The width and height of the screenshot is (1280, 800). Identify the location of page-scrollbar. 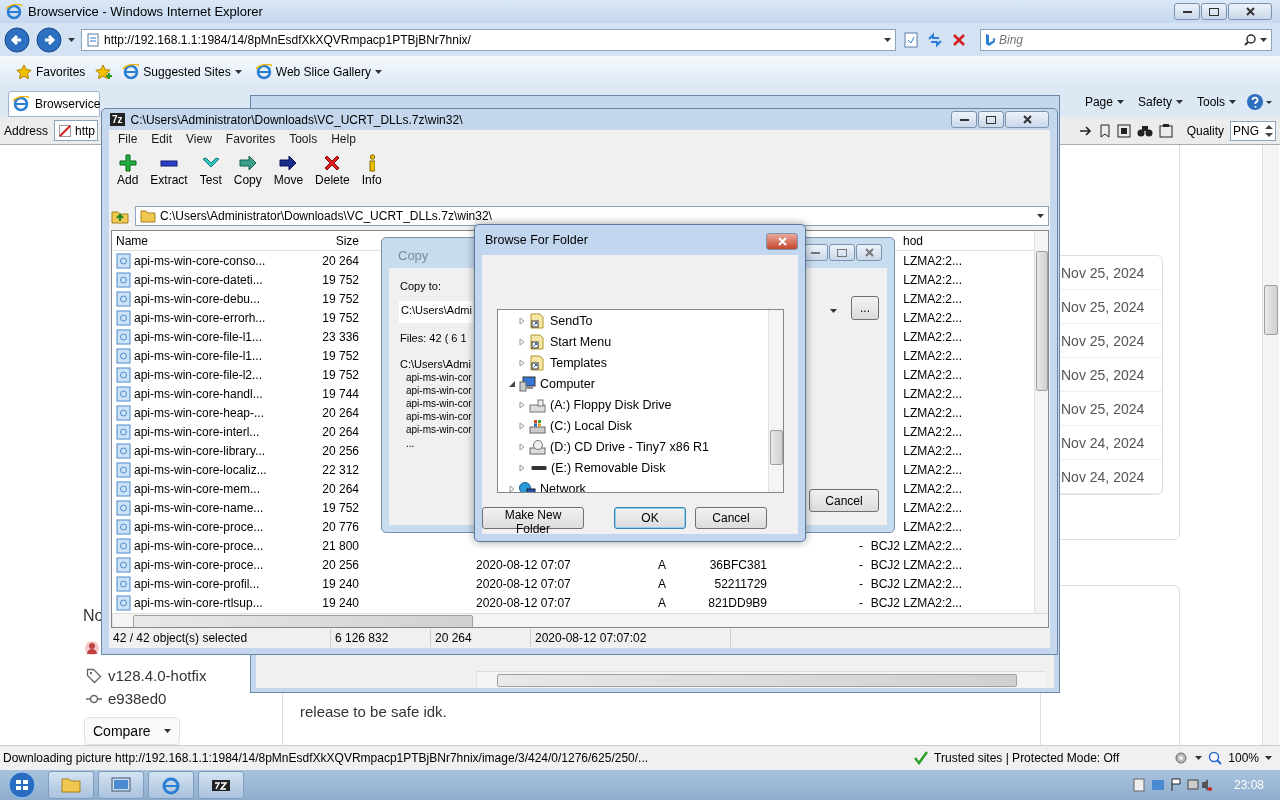
(1270, 445).